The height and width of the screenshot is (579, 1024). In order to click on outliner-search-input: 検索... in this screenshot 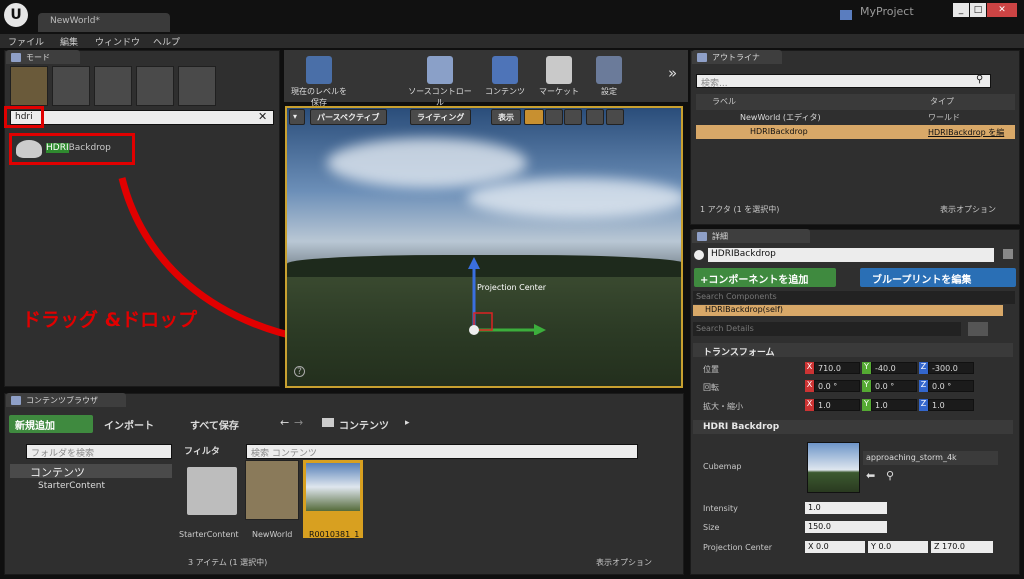, I will do `click(843, 81)`.